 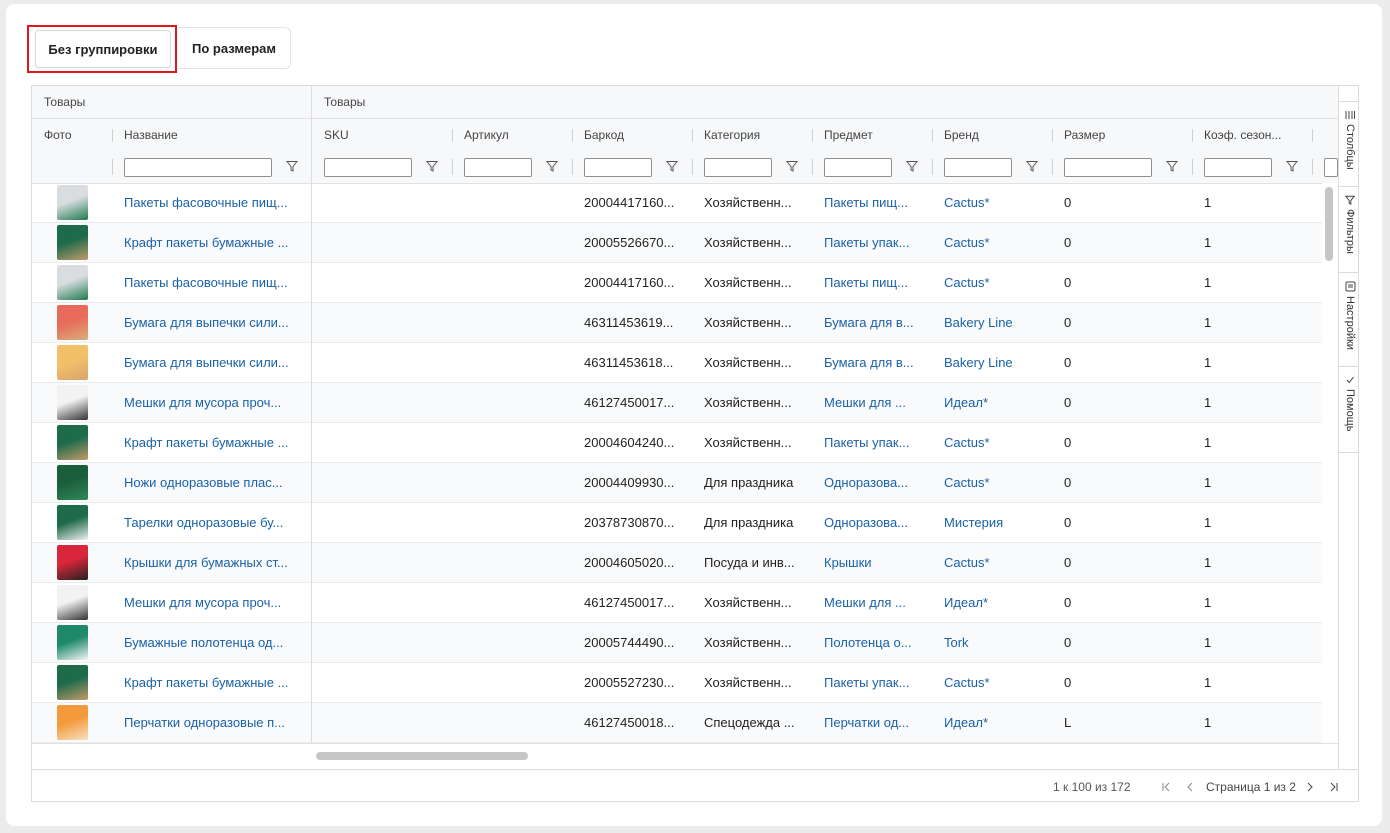 I want to click on next-page-icon, so click(x=1310, y=787).